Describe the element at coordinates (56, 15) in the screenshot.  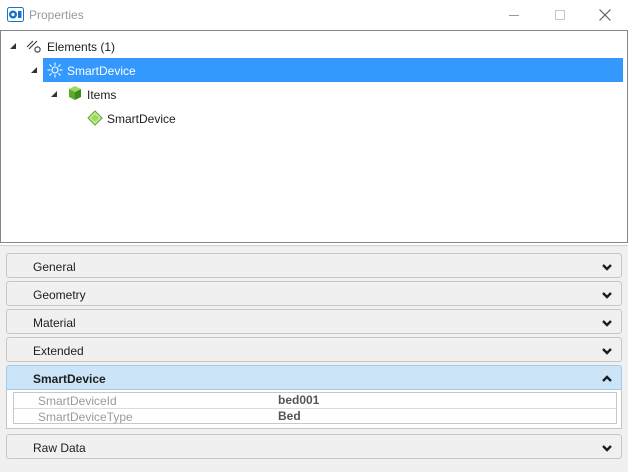
I see `window-title: Properties` at that location.